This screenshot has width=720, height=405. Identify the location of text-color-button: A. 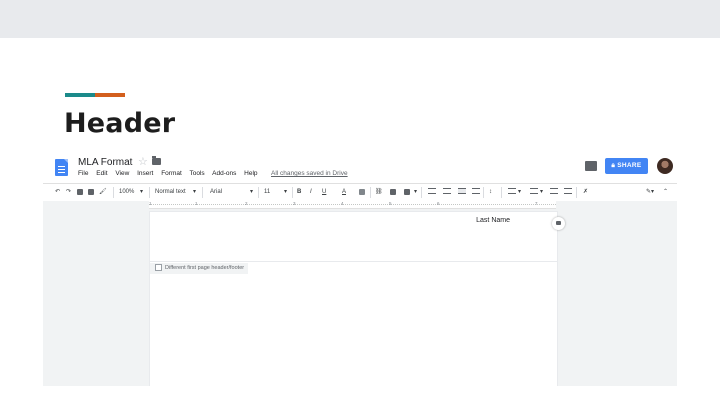
(344, 192).